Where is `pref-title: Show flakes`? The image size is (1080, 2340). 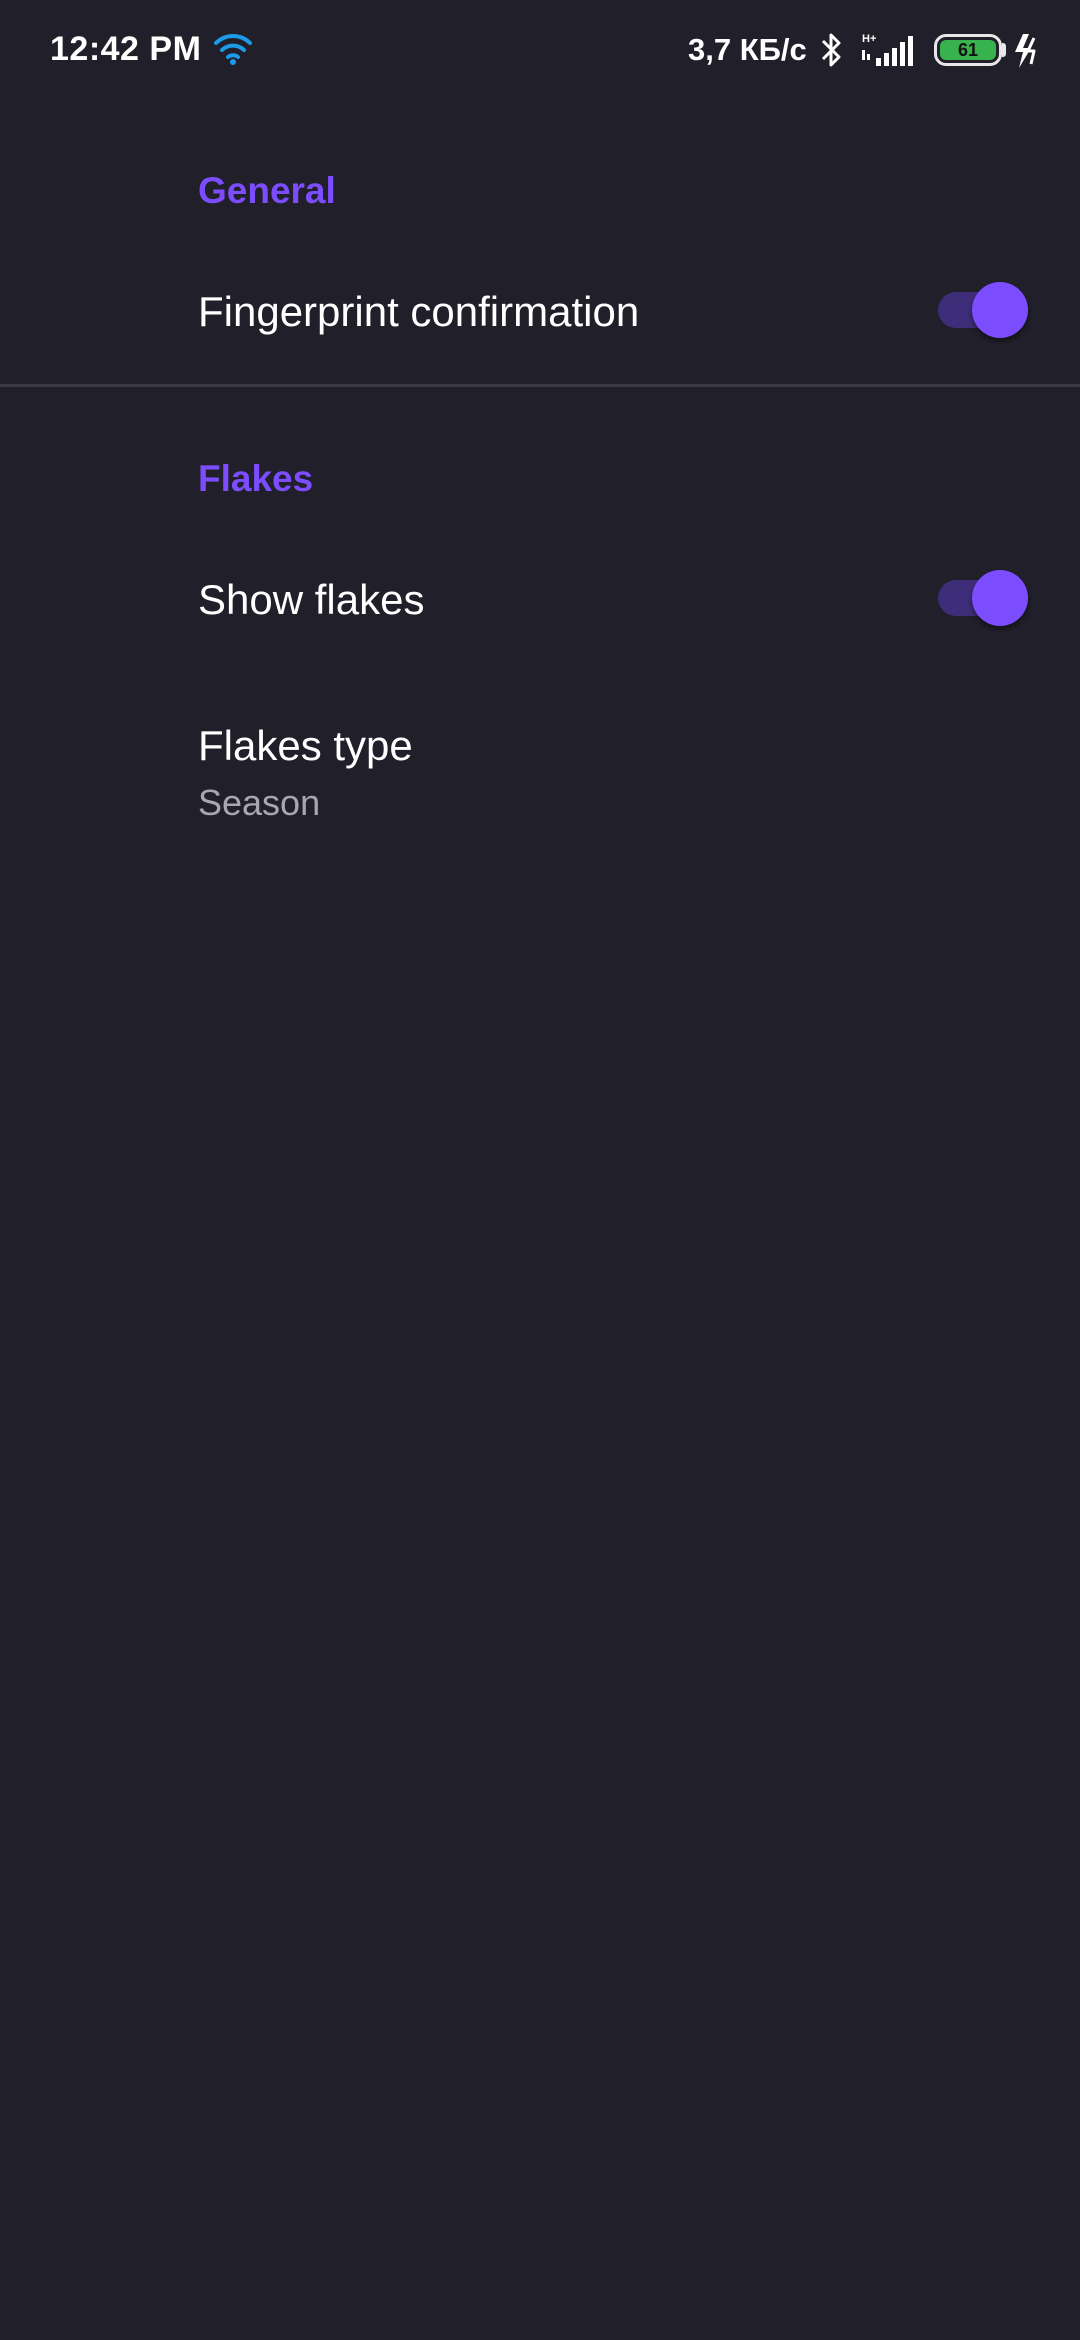 pref-title: Show flakes is located at coordinates (311, 599).